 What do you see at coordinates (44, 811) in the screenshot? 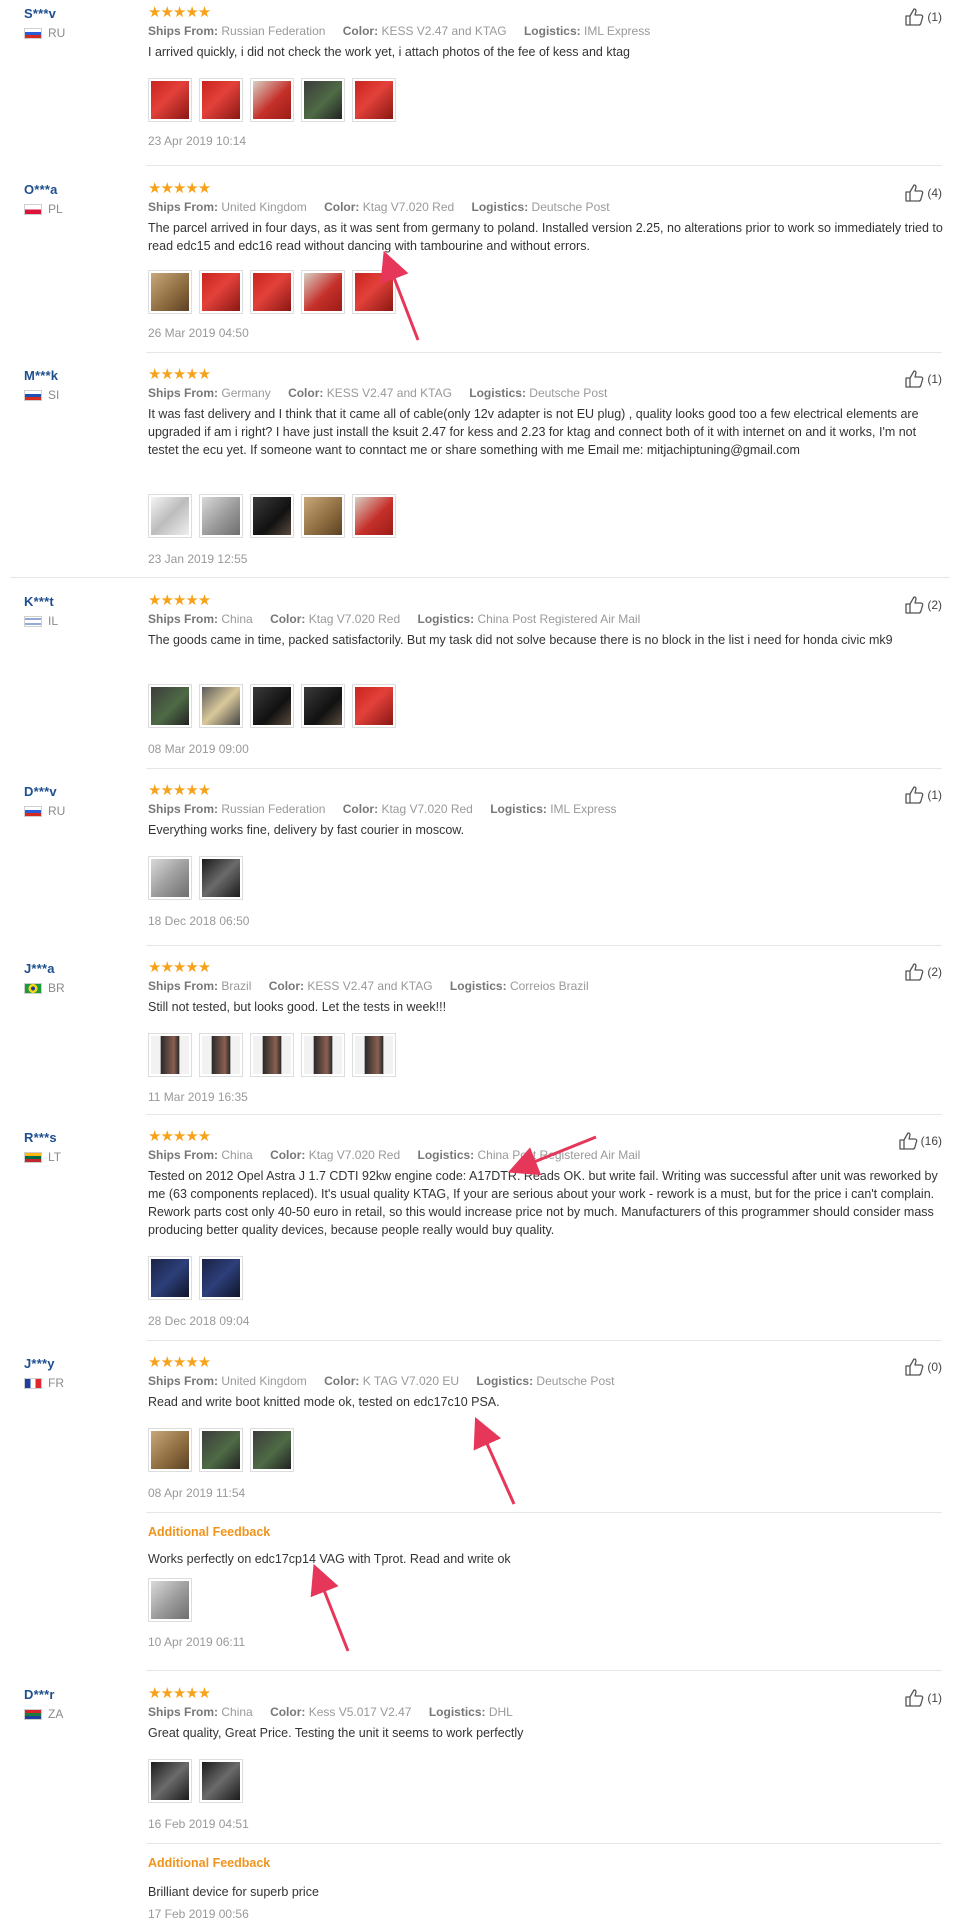
I see `reviewer-country: RU` at bounding box center [44, 811].